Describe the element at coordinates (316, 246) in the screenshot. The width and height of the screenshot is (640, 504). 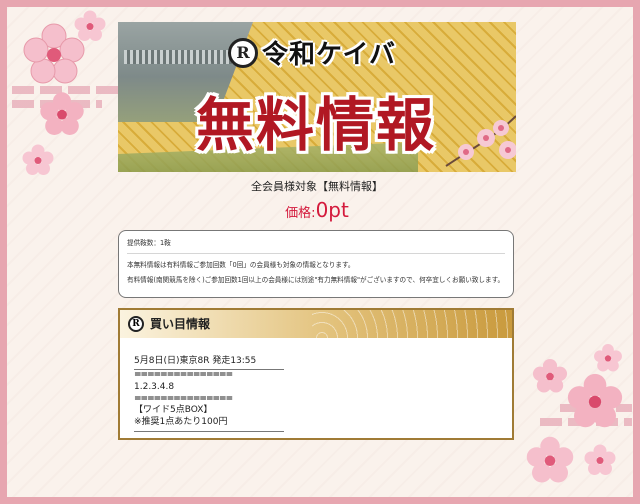
I see `provided-count: 提供鞍数：1鞍` at that location.